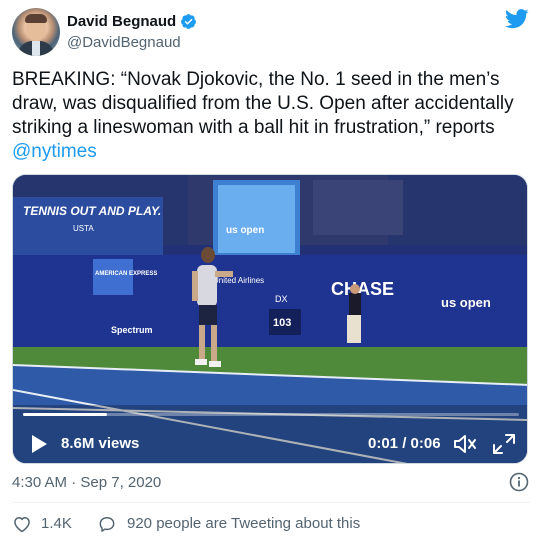  I want to click on twitter-bird-icon, so click(517, 19).